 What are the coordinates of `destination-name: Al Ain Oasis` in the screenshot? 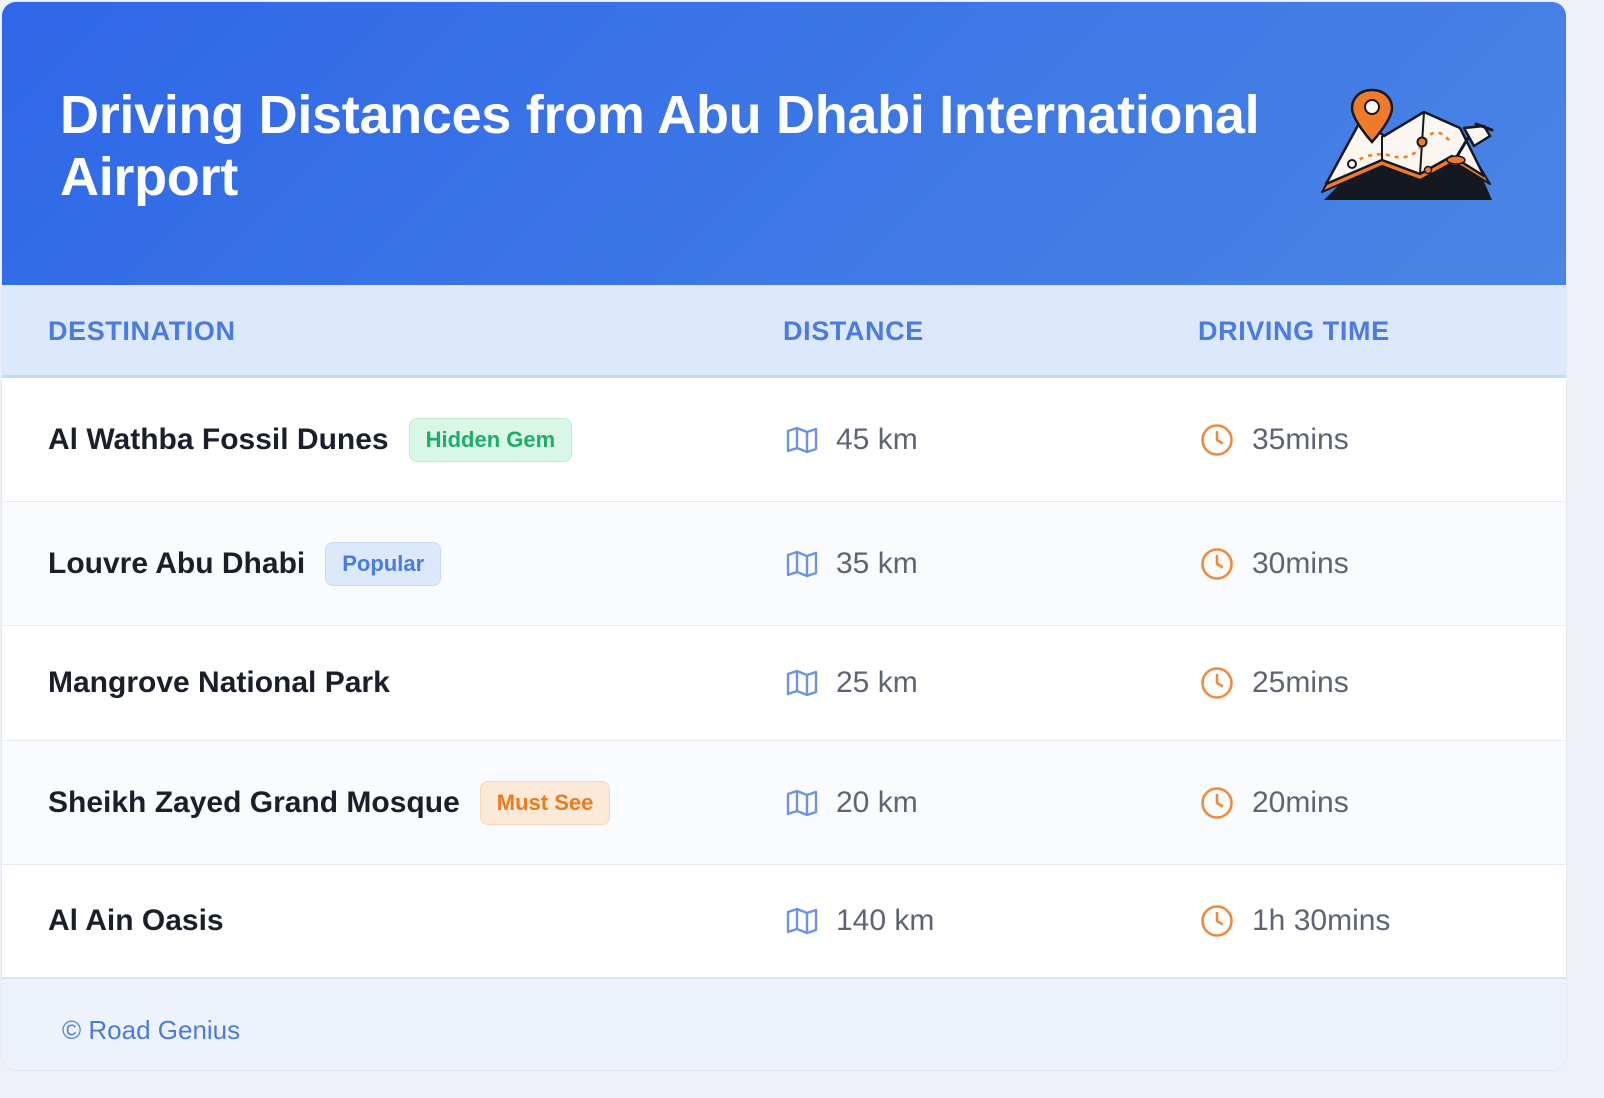 It's located at (136, 920).